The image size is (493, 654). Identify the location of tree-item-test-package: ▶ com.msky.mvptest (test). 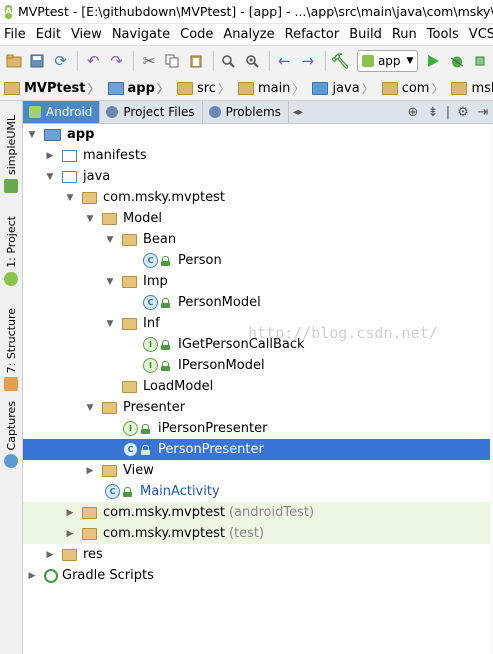
(258, 533).